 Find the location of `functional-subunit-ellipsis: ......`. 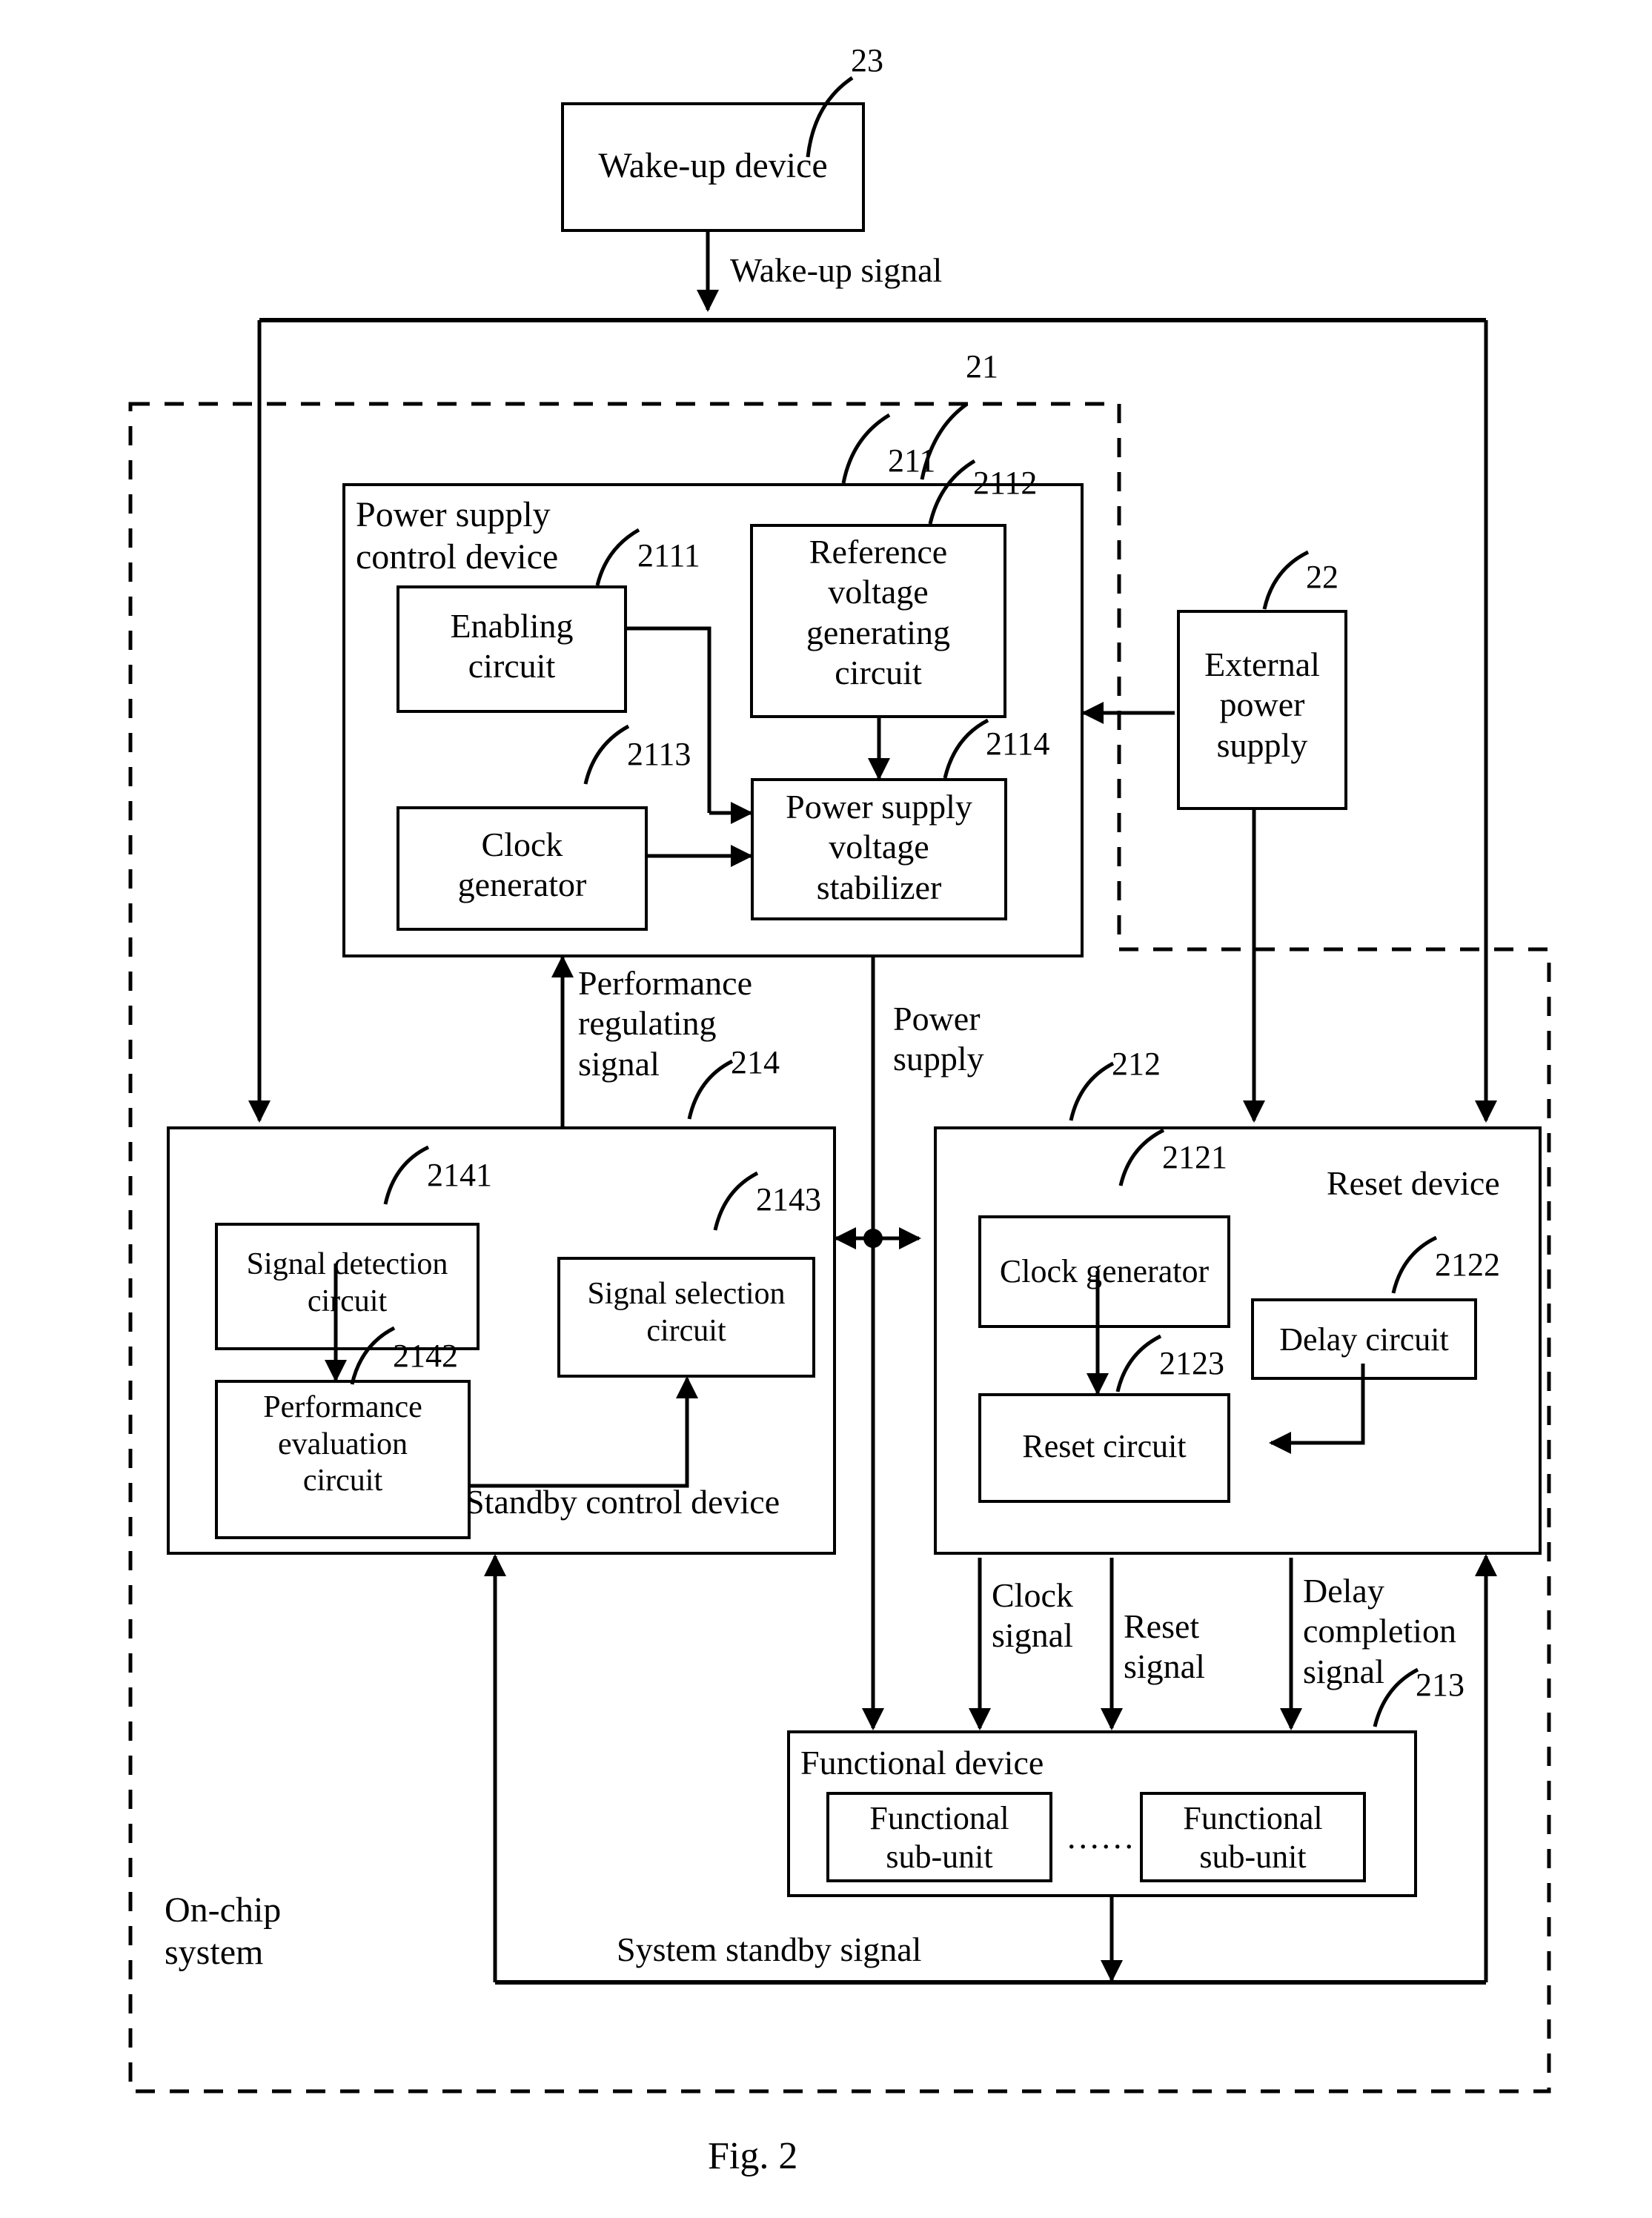

functional-subunit-ellipsis: ...... is located at coordinates (1101, 1837).